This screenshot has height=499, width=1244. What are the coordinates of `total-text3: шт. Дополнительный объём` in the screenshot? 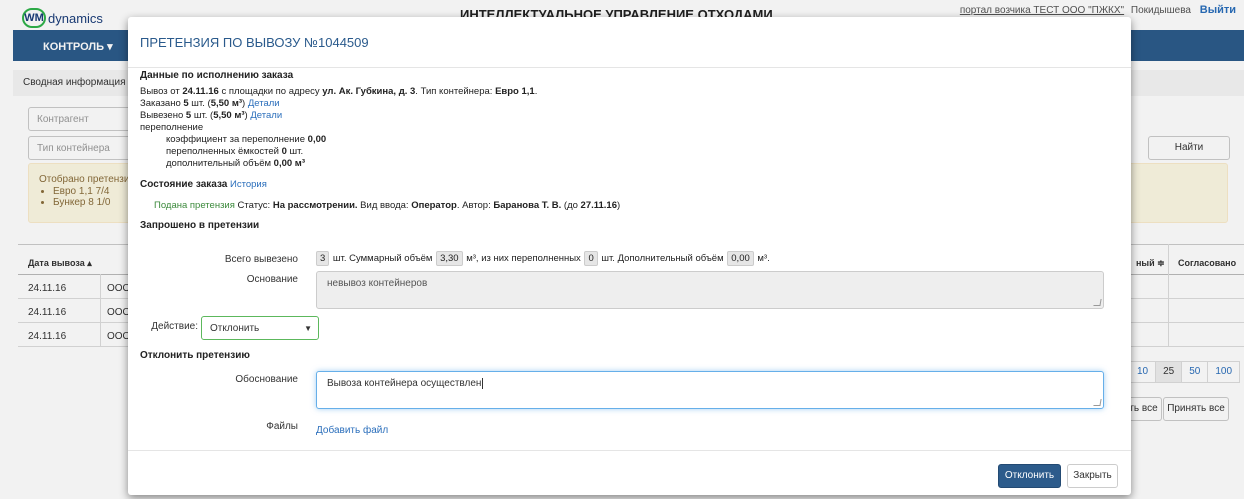 It's located at (662, 258).